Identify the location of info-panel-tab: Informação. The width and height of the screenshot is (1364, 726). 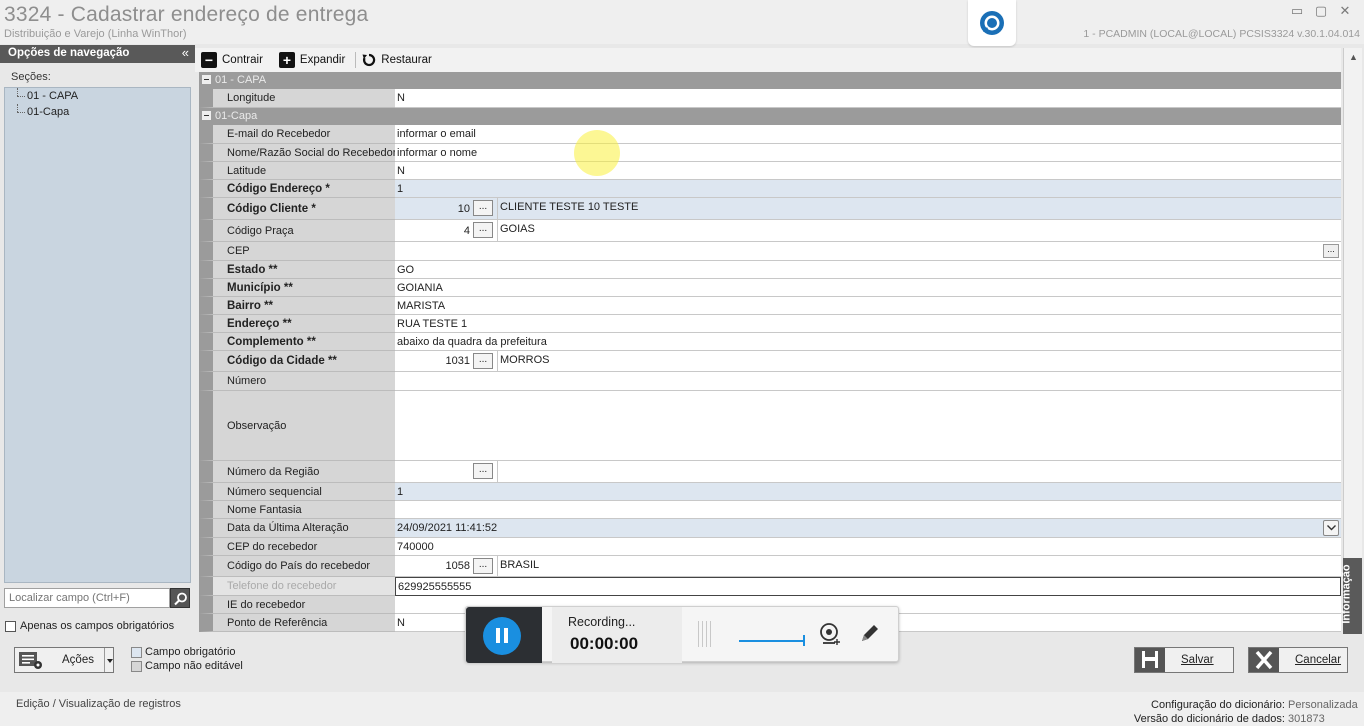
(1351, 596).